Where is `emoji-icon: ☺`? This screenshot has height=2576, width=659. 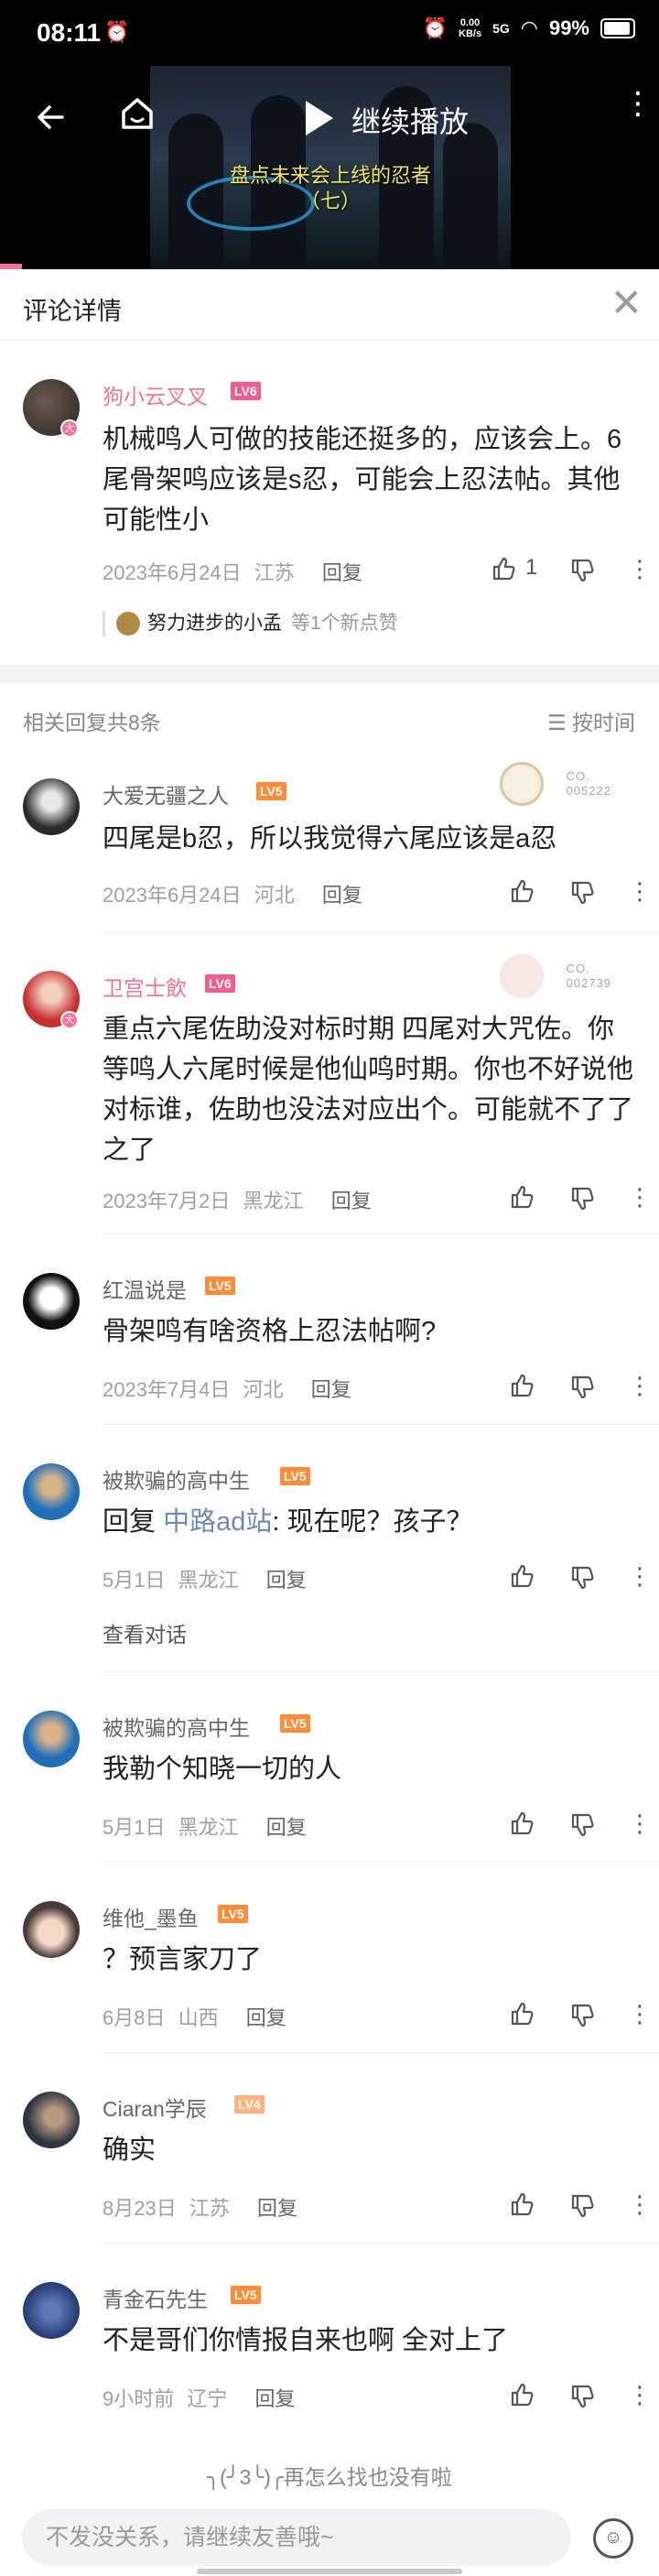 emoji-icon: ☺ is located at coordinates (613, 2538).